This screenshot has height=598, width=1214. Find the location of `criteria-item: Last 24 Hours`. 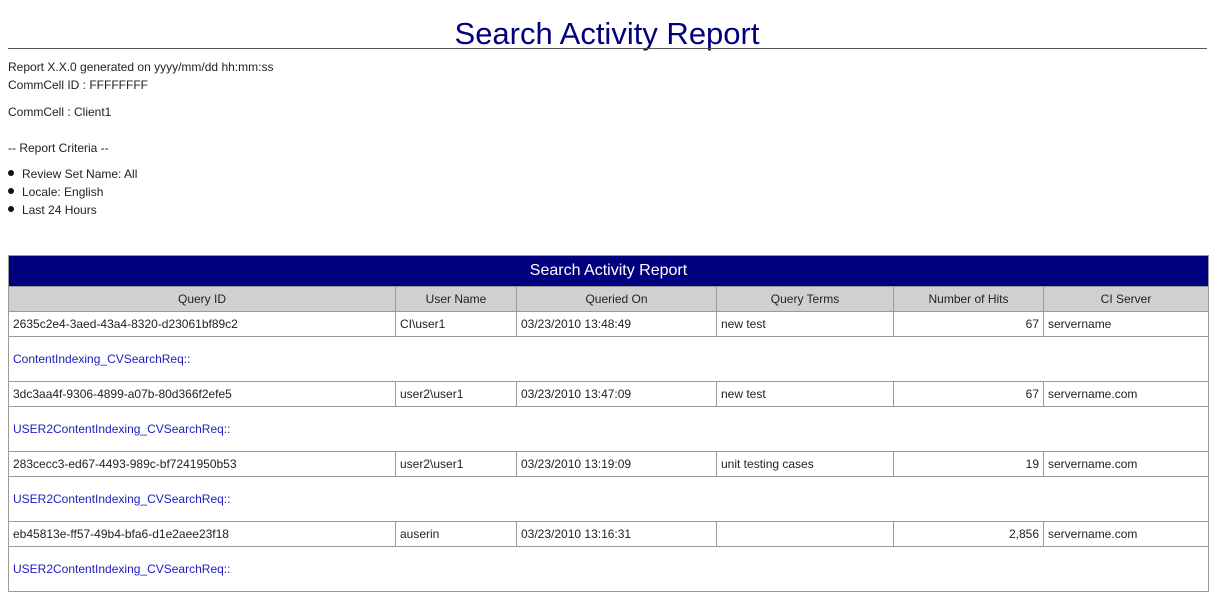

criteria-item: Last 24 Hours is located at coordinates (72, 212).